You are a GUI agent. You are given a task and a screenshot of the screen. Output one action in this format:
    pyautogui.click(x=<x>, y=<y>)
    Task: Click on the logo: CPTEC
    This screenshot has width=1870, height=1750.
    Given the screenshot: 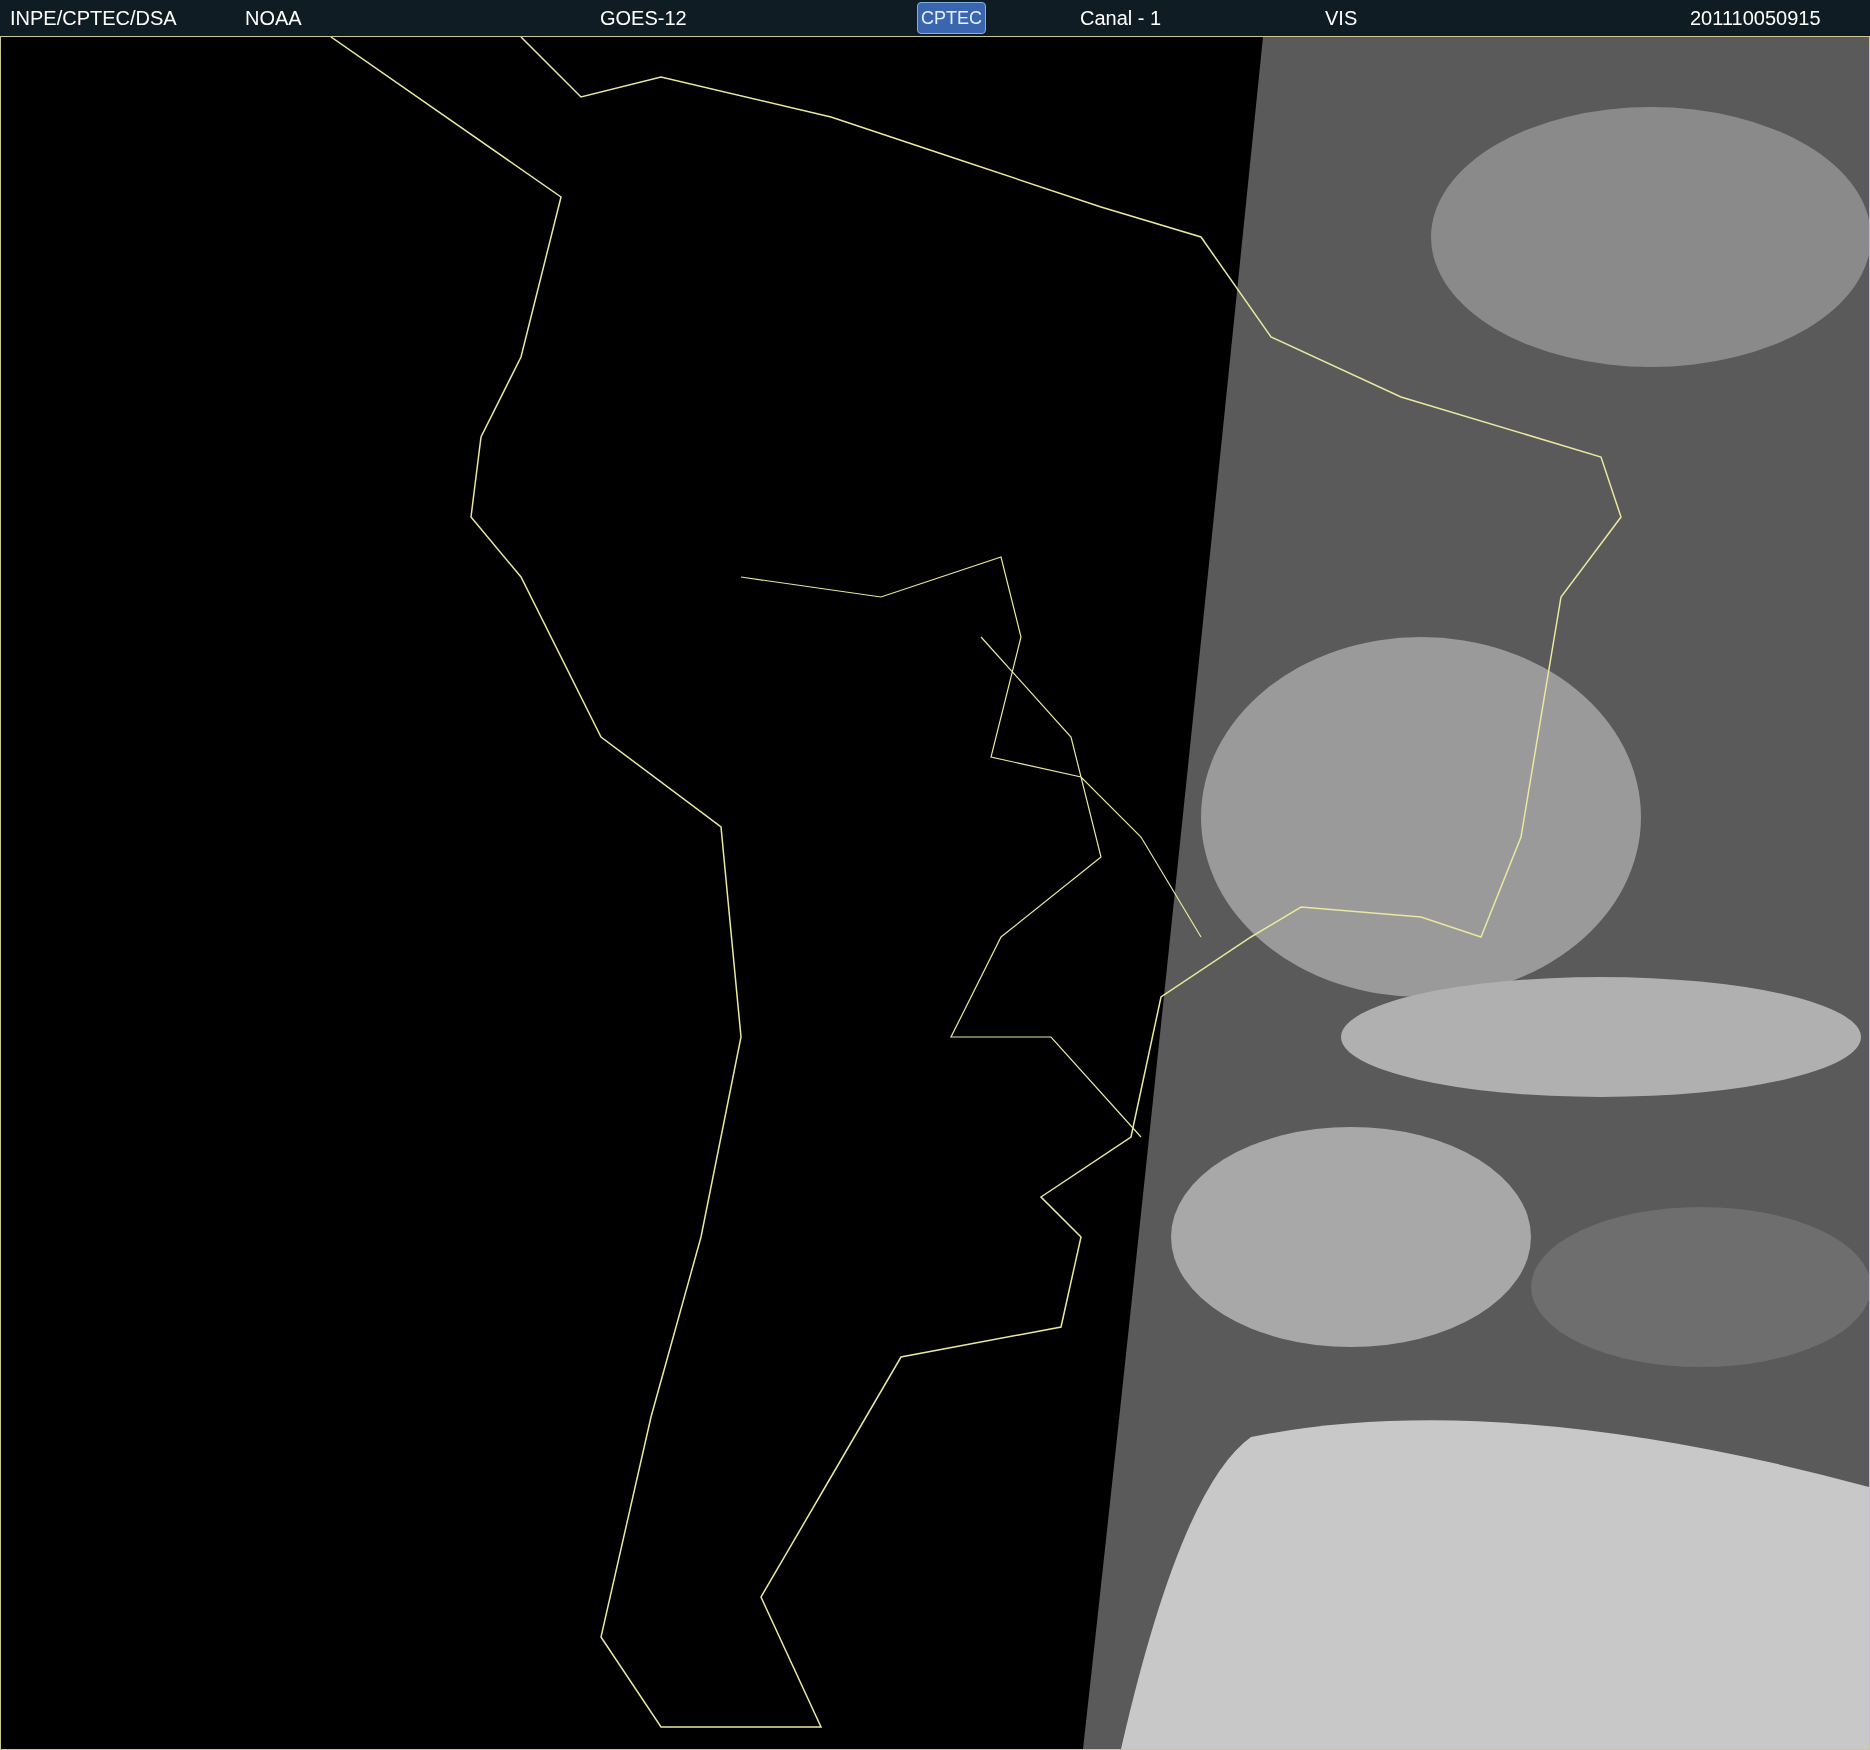 What is the action you would take?
    pyautogui.click(x=951, y=18)
    